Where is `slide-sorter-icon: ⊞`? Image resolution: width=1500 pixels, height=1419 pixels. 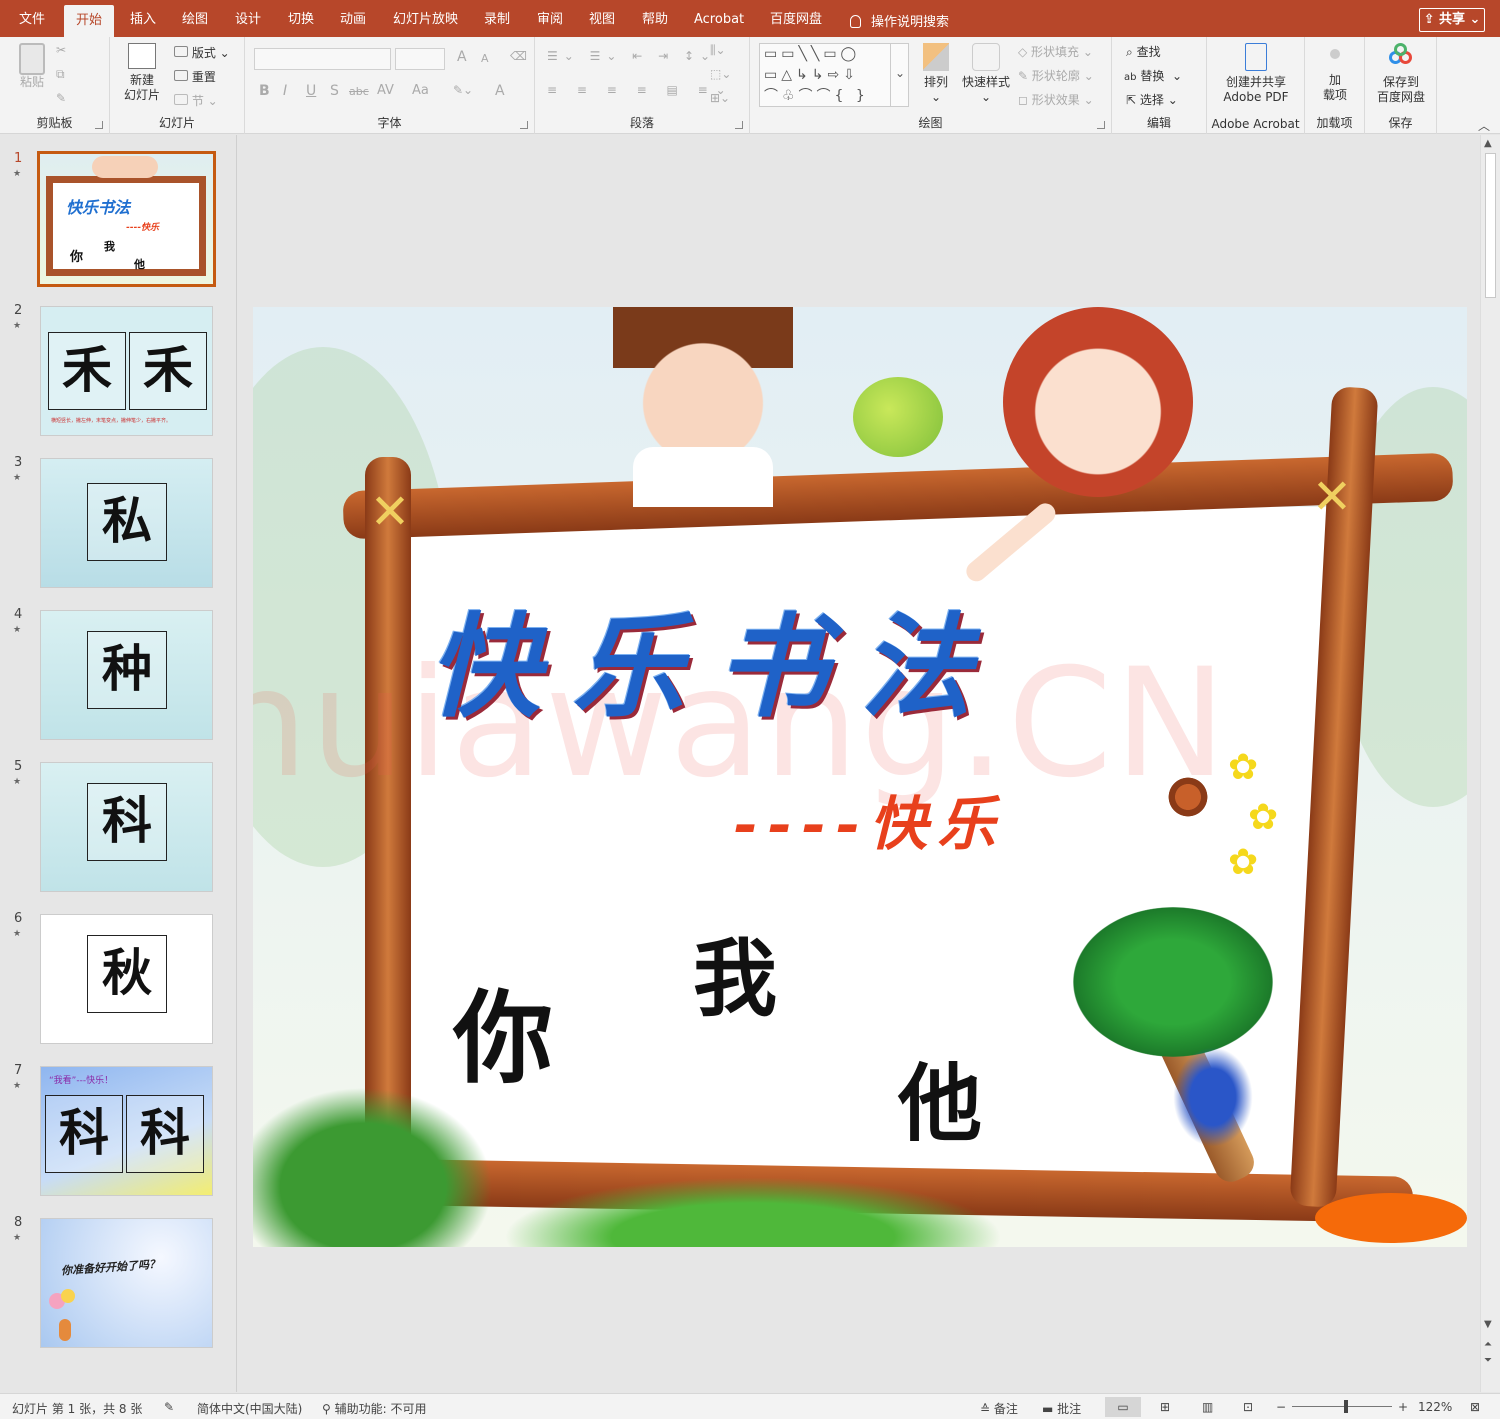
slide-sorter-icon: ⊞ is located at coordinates (1165, 1407).